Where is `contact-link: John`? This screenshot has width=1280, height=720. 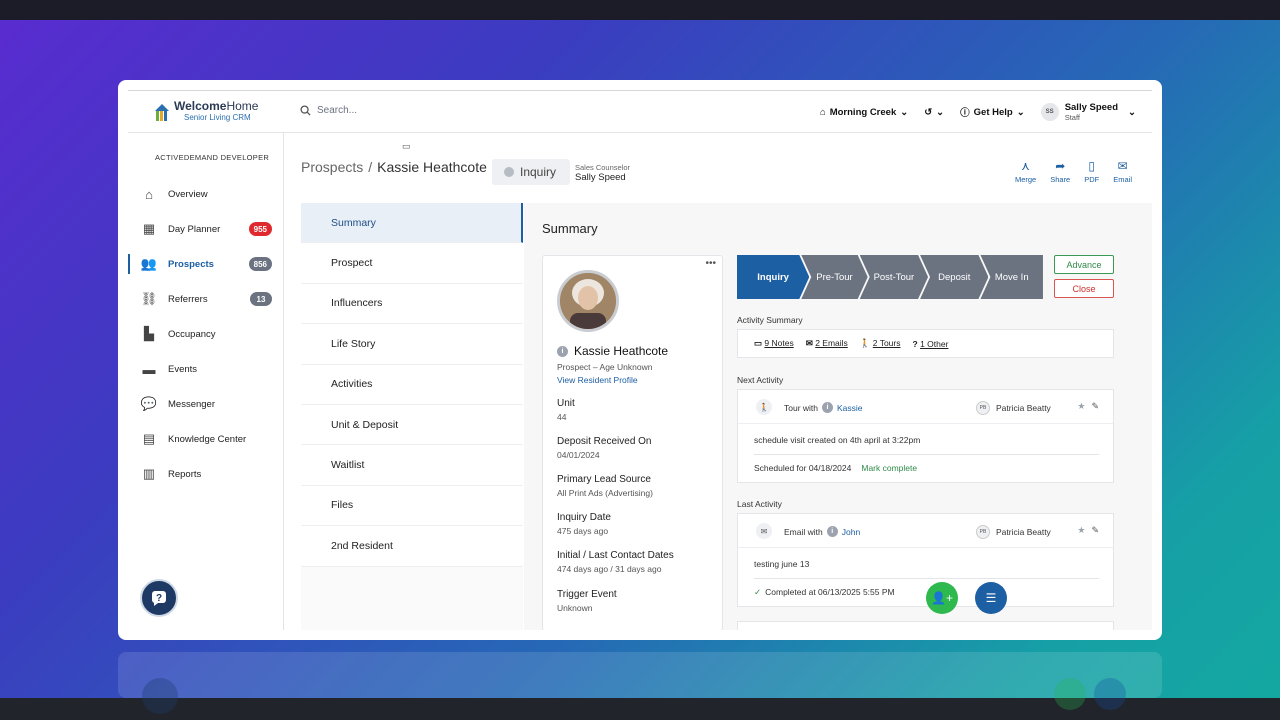 contact-link: John is located at coordinates (851, 532).